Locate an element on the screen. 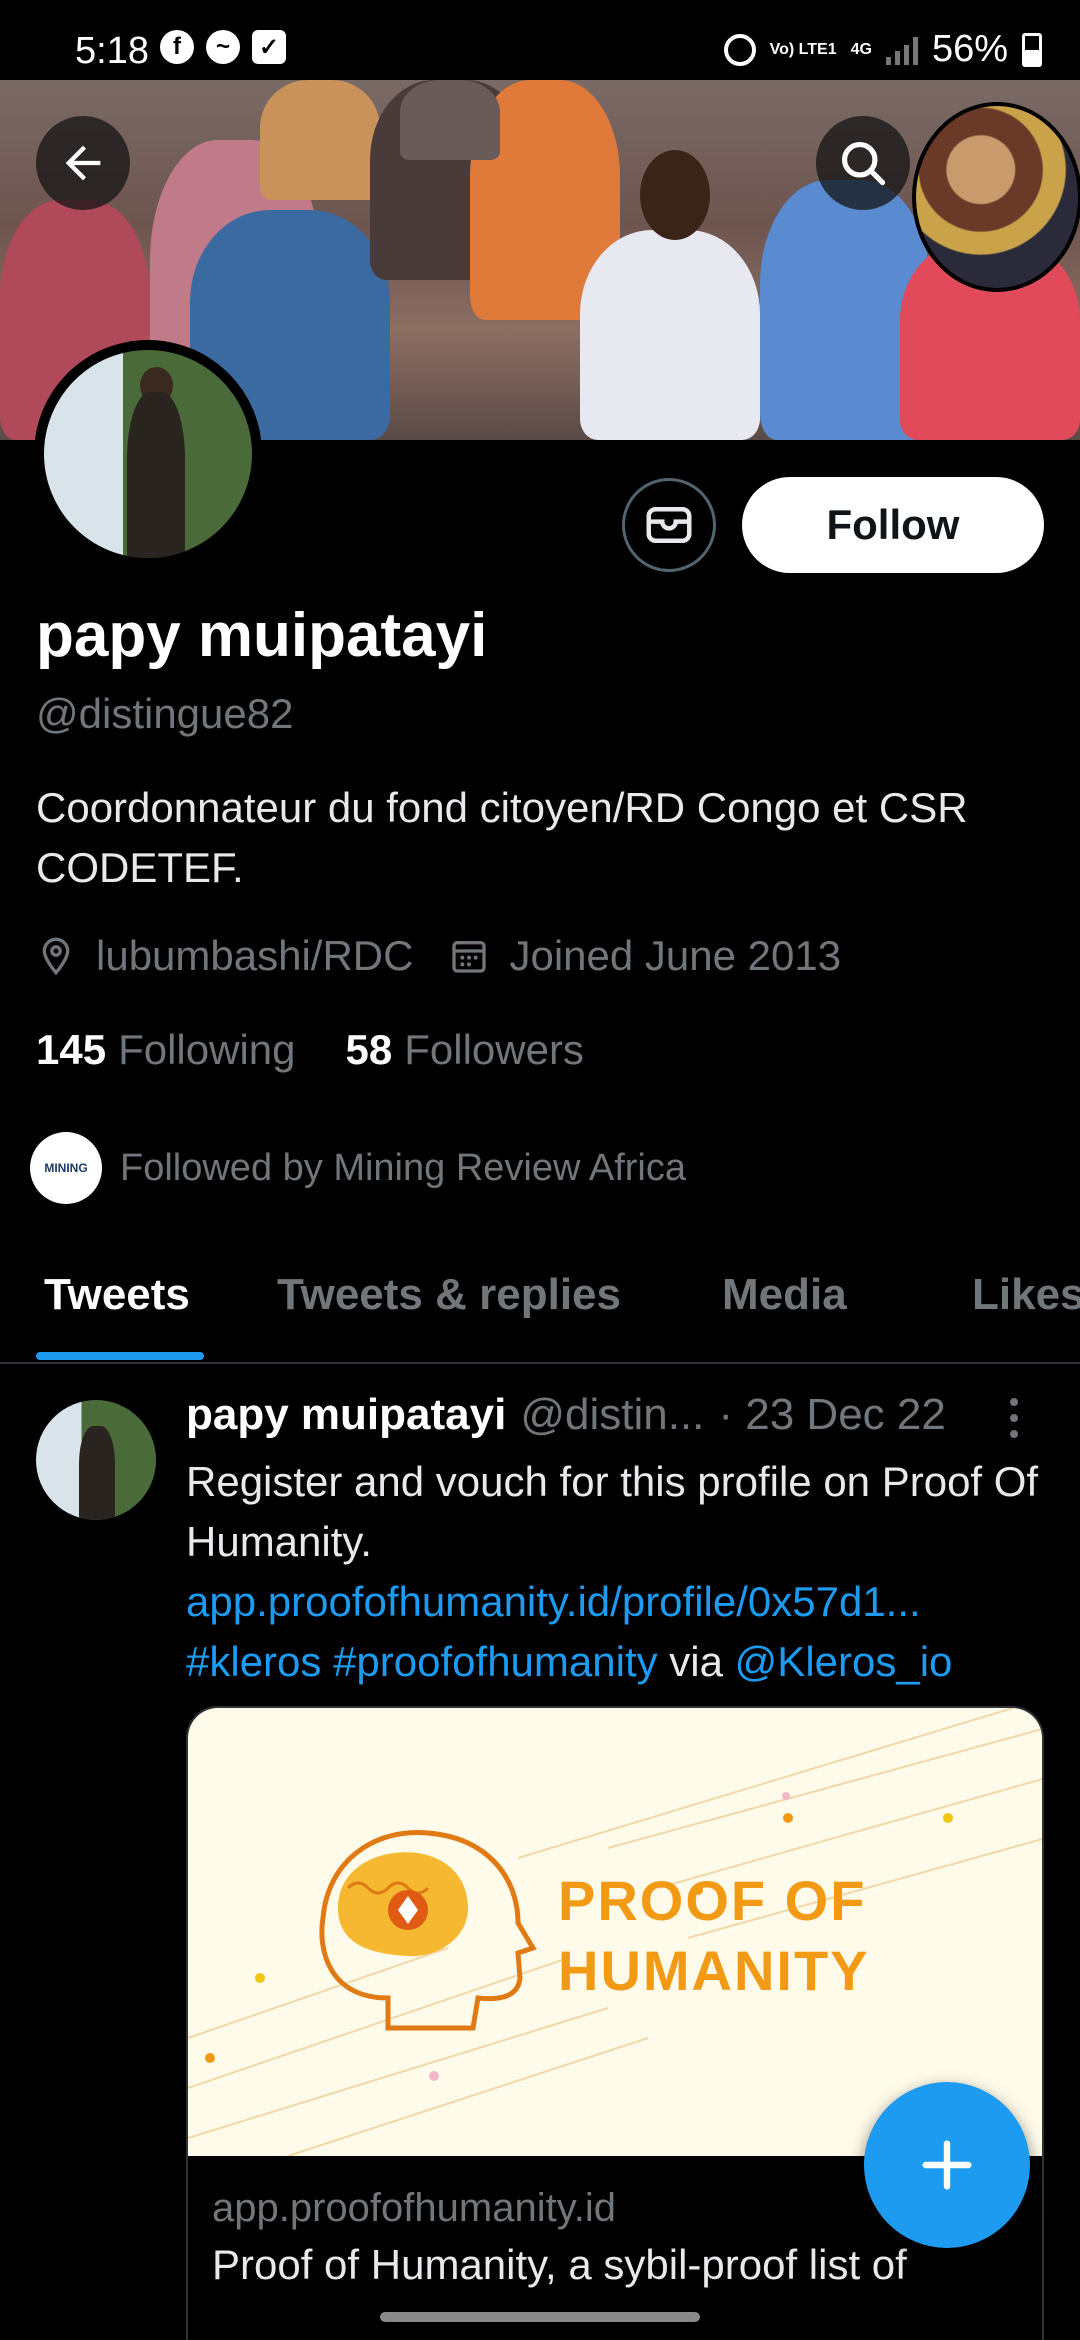 This screenshot has width=1080, height=2340. back-button is located at coordinates (83, 163).